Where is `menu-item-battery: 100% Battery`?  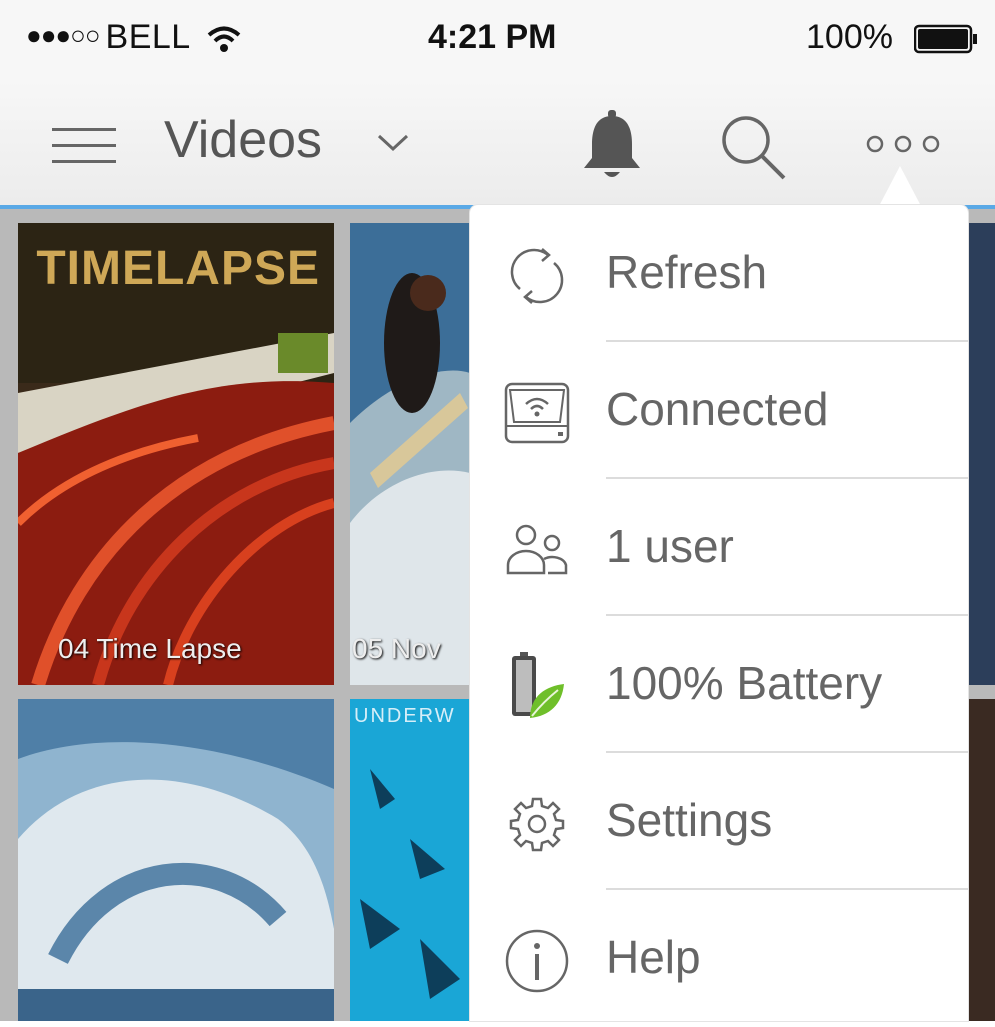
menu-item-battery: 100% Battery is located at coordinates (719, 684).